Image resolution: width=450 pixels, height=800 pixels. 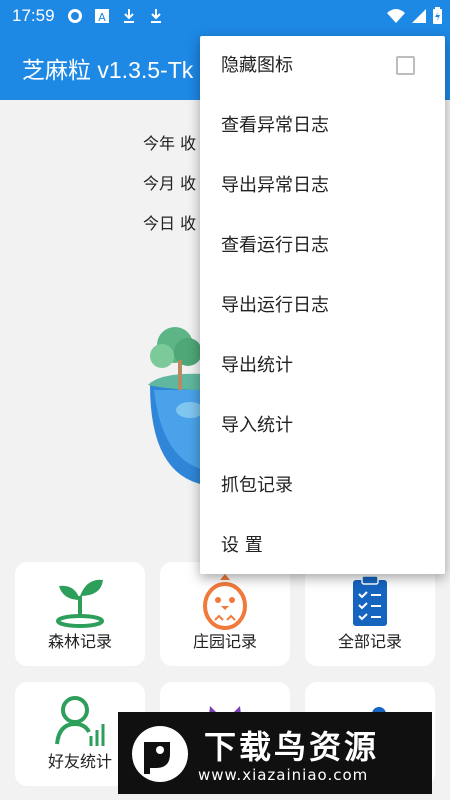 What do you see at coordinates (292, 747) in the screenshot?
I see `watermark-title: 下载鸟资源` at bounding box center [292, 747].